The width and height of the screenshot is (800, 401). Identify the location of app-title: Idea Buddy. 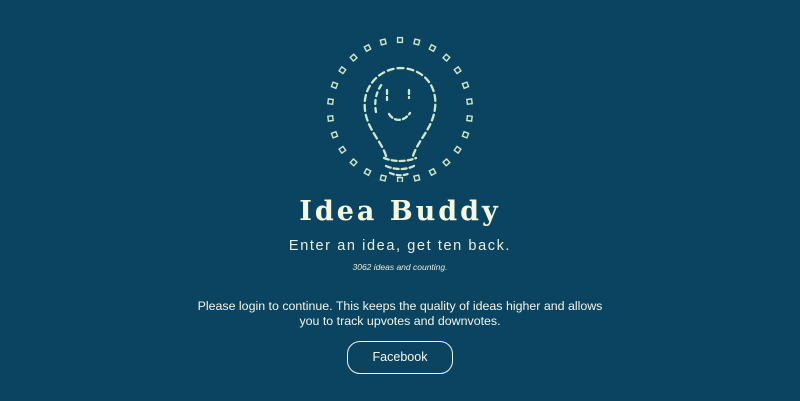
(400, 211).